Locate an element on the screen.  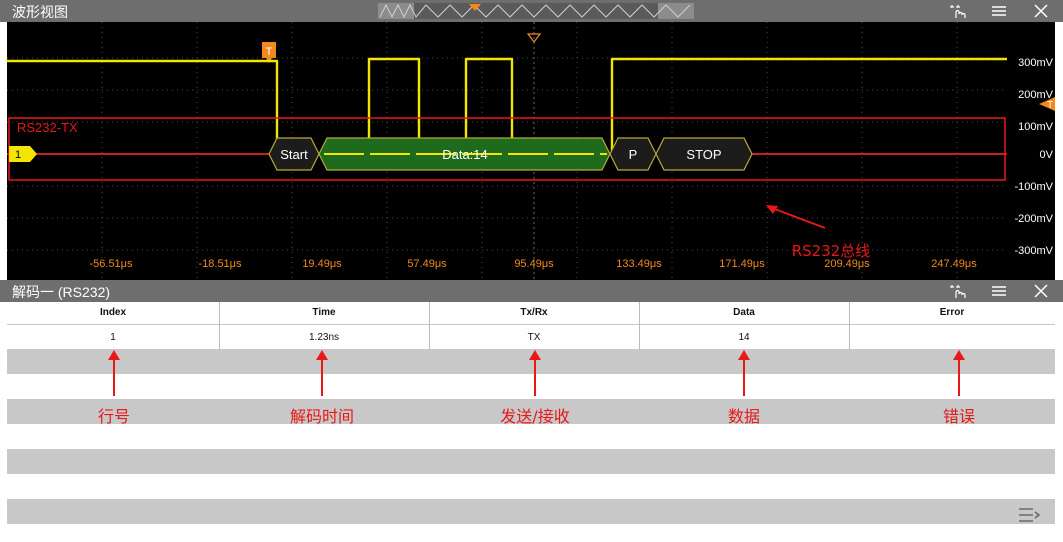
annotation-txrx: 发送/接收 is located at coordinates (535, 416).